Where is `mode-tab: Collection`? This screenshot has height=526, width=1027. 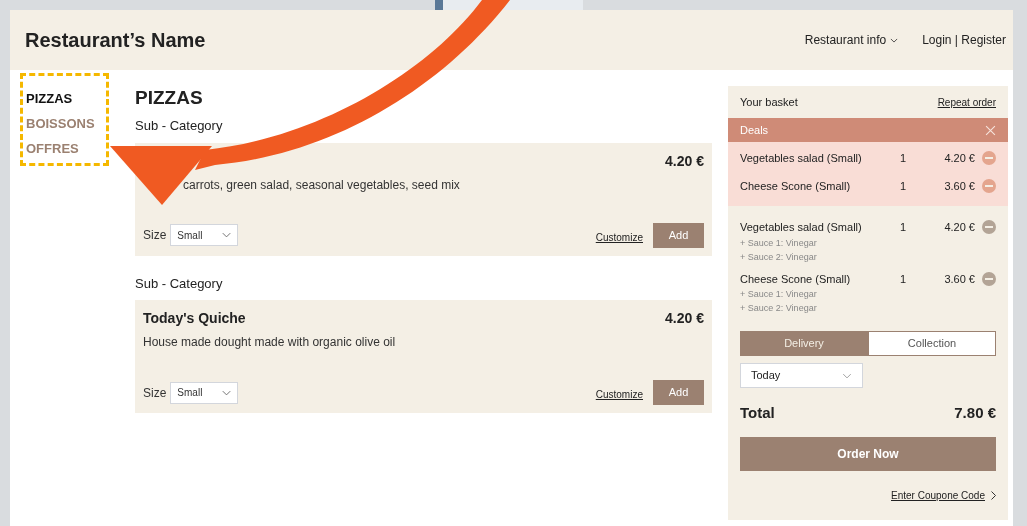 mode-tab: Collection is located at coordinates (932, 343).